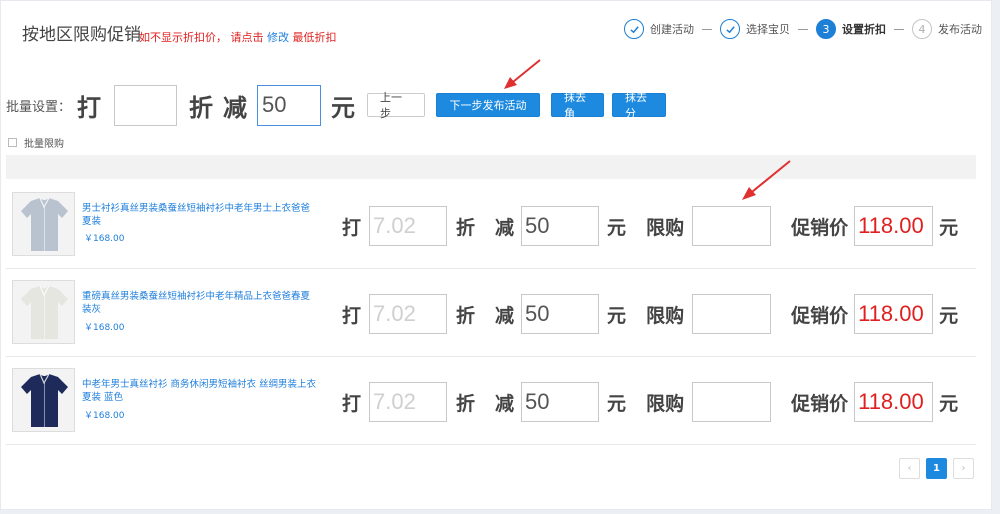 Image resolution: width=1000 pixels, height=514 pixels. I want to click on page-button-current: 1, so click(936, 468).